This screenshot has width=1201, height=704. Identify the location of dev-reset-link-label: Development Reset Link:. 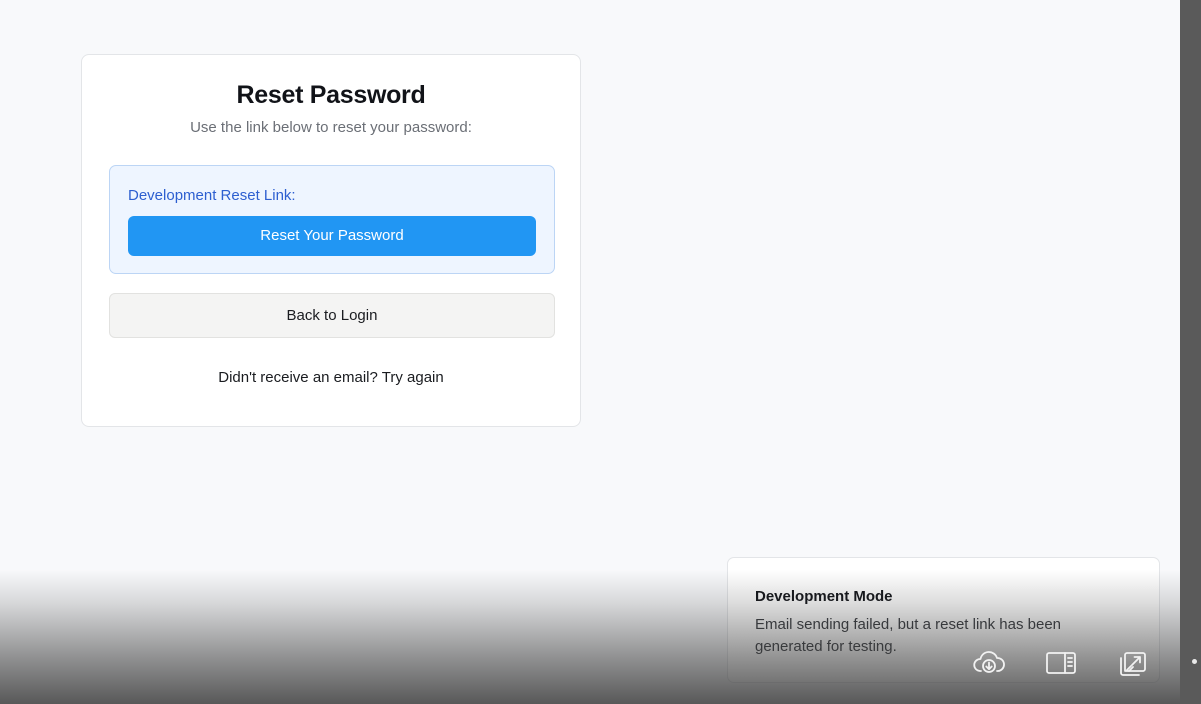
(212, 195).